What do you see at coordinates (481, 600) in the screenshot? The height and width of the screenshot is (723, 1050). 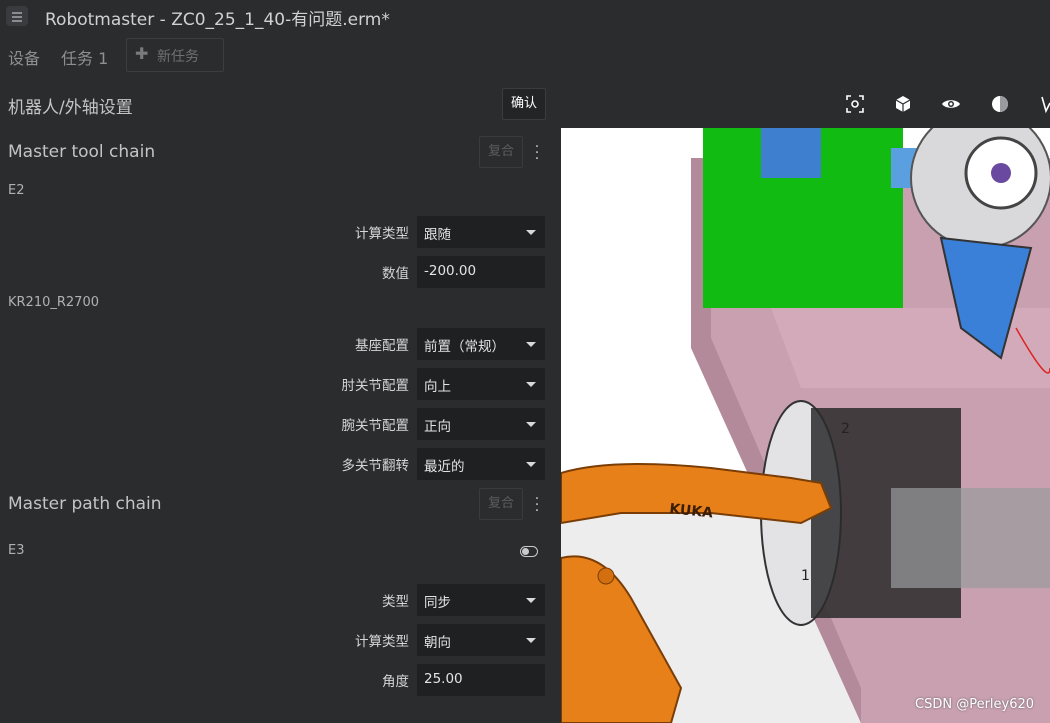 I see `type-dropdown: 同步` at bounding box center [481, 600].